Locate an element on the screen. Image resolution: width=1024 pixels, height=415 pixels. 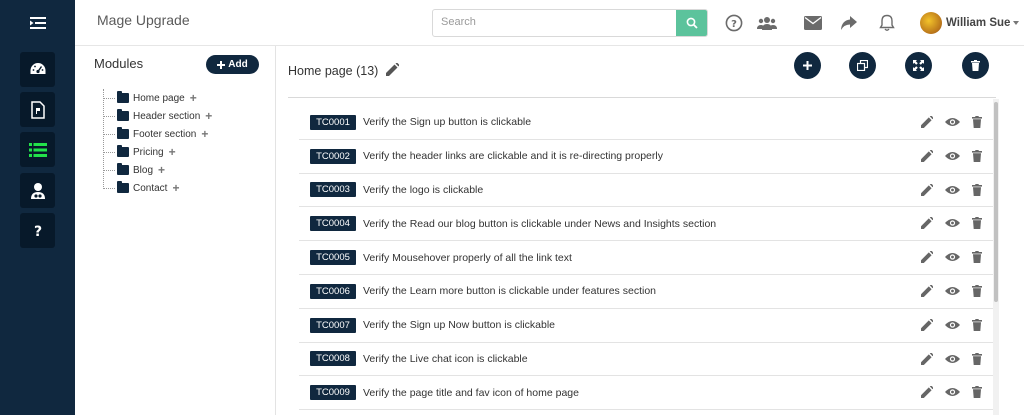
edit-title-button is located at coordinates (393, 70).